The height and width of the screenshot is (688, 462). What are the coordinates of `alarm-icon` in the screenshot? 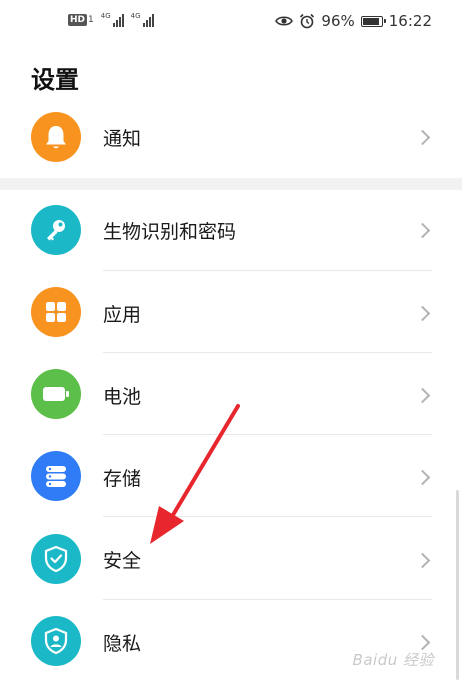 It's located at (307, 21).